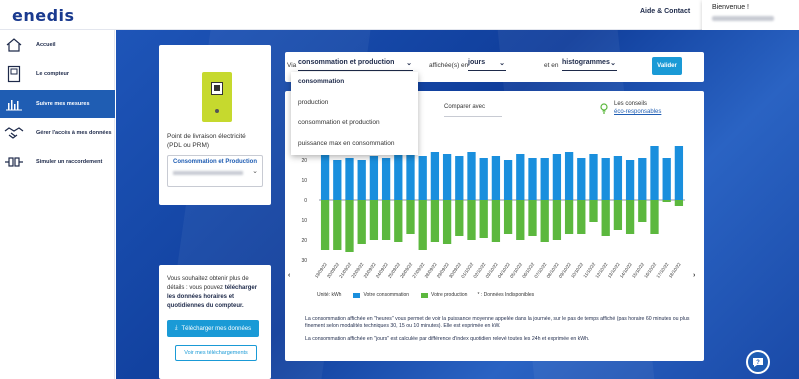 This screenshot has width=799, height=379. Describe the element at coordinates (667, 66) in the screenshot. I see `validate-button: Valider` at that location.